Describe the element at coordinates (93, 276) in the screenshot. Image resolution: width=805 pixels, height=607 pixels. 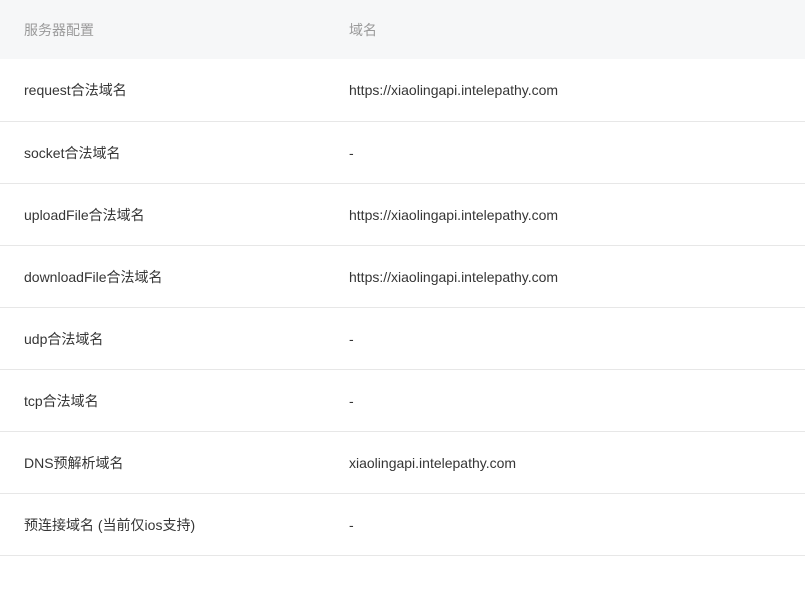
I see `config-name-cell: downloadFile合法域名` at that location.